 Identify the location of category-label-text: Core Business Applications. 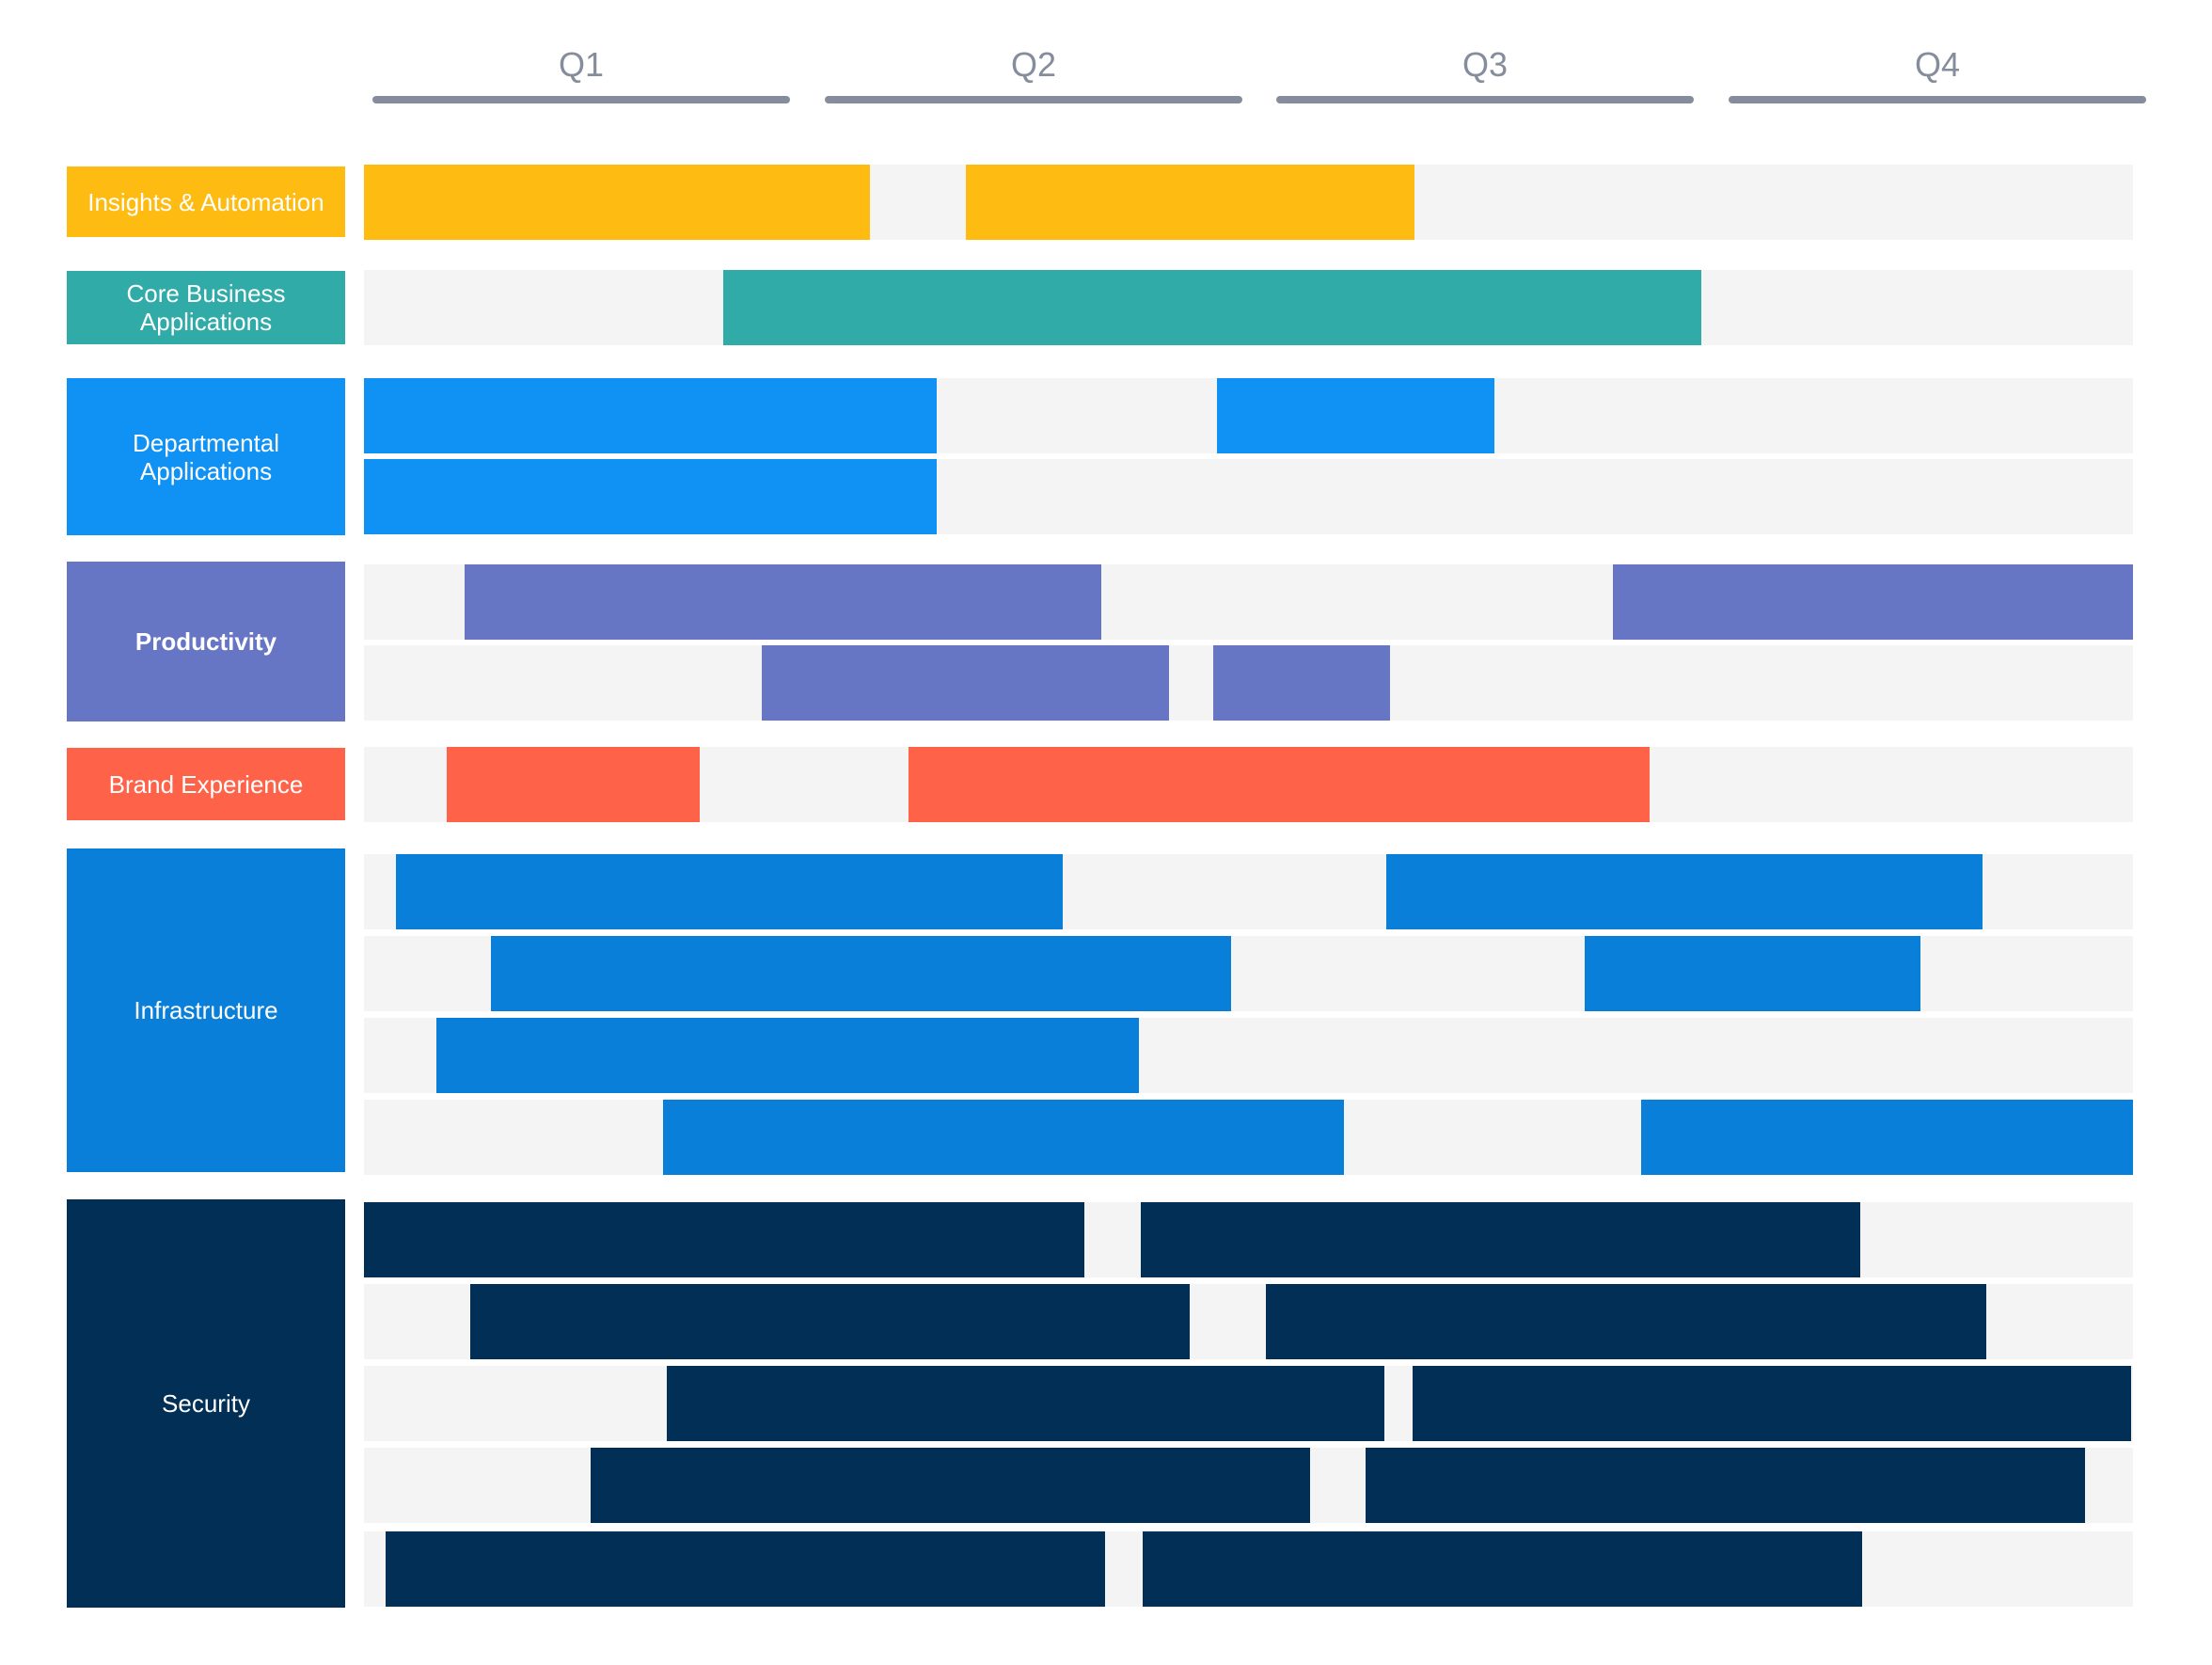
(206, 307).